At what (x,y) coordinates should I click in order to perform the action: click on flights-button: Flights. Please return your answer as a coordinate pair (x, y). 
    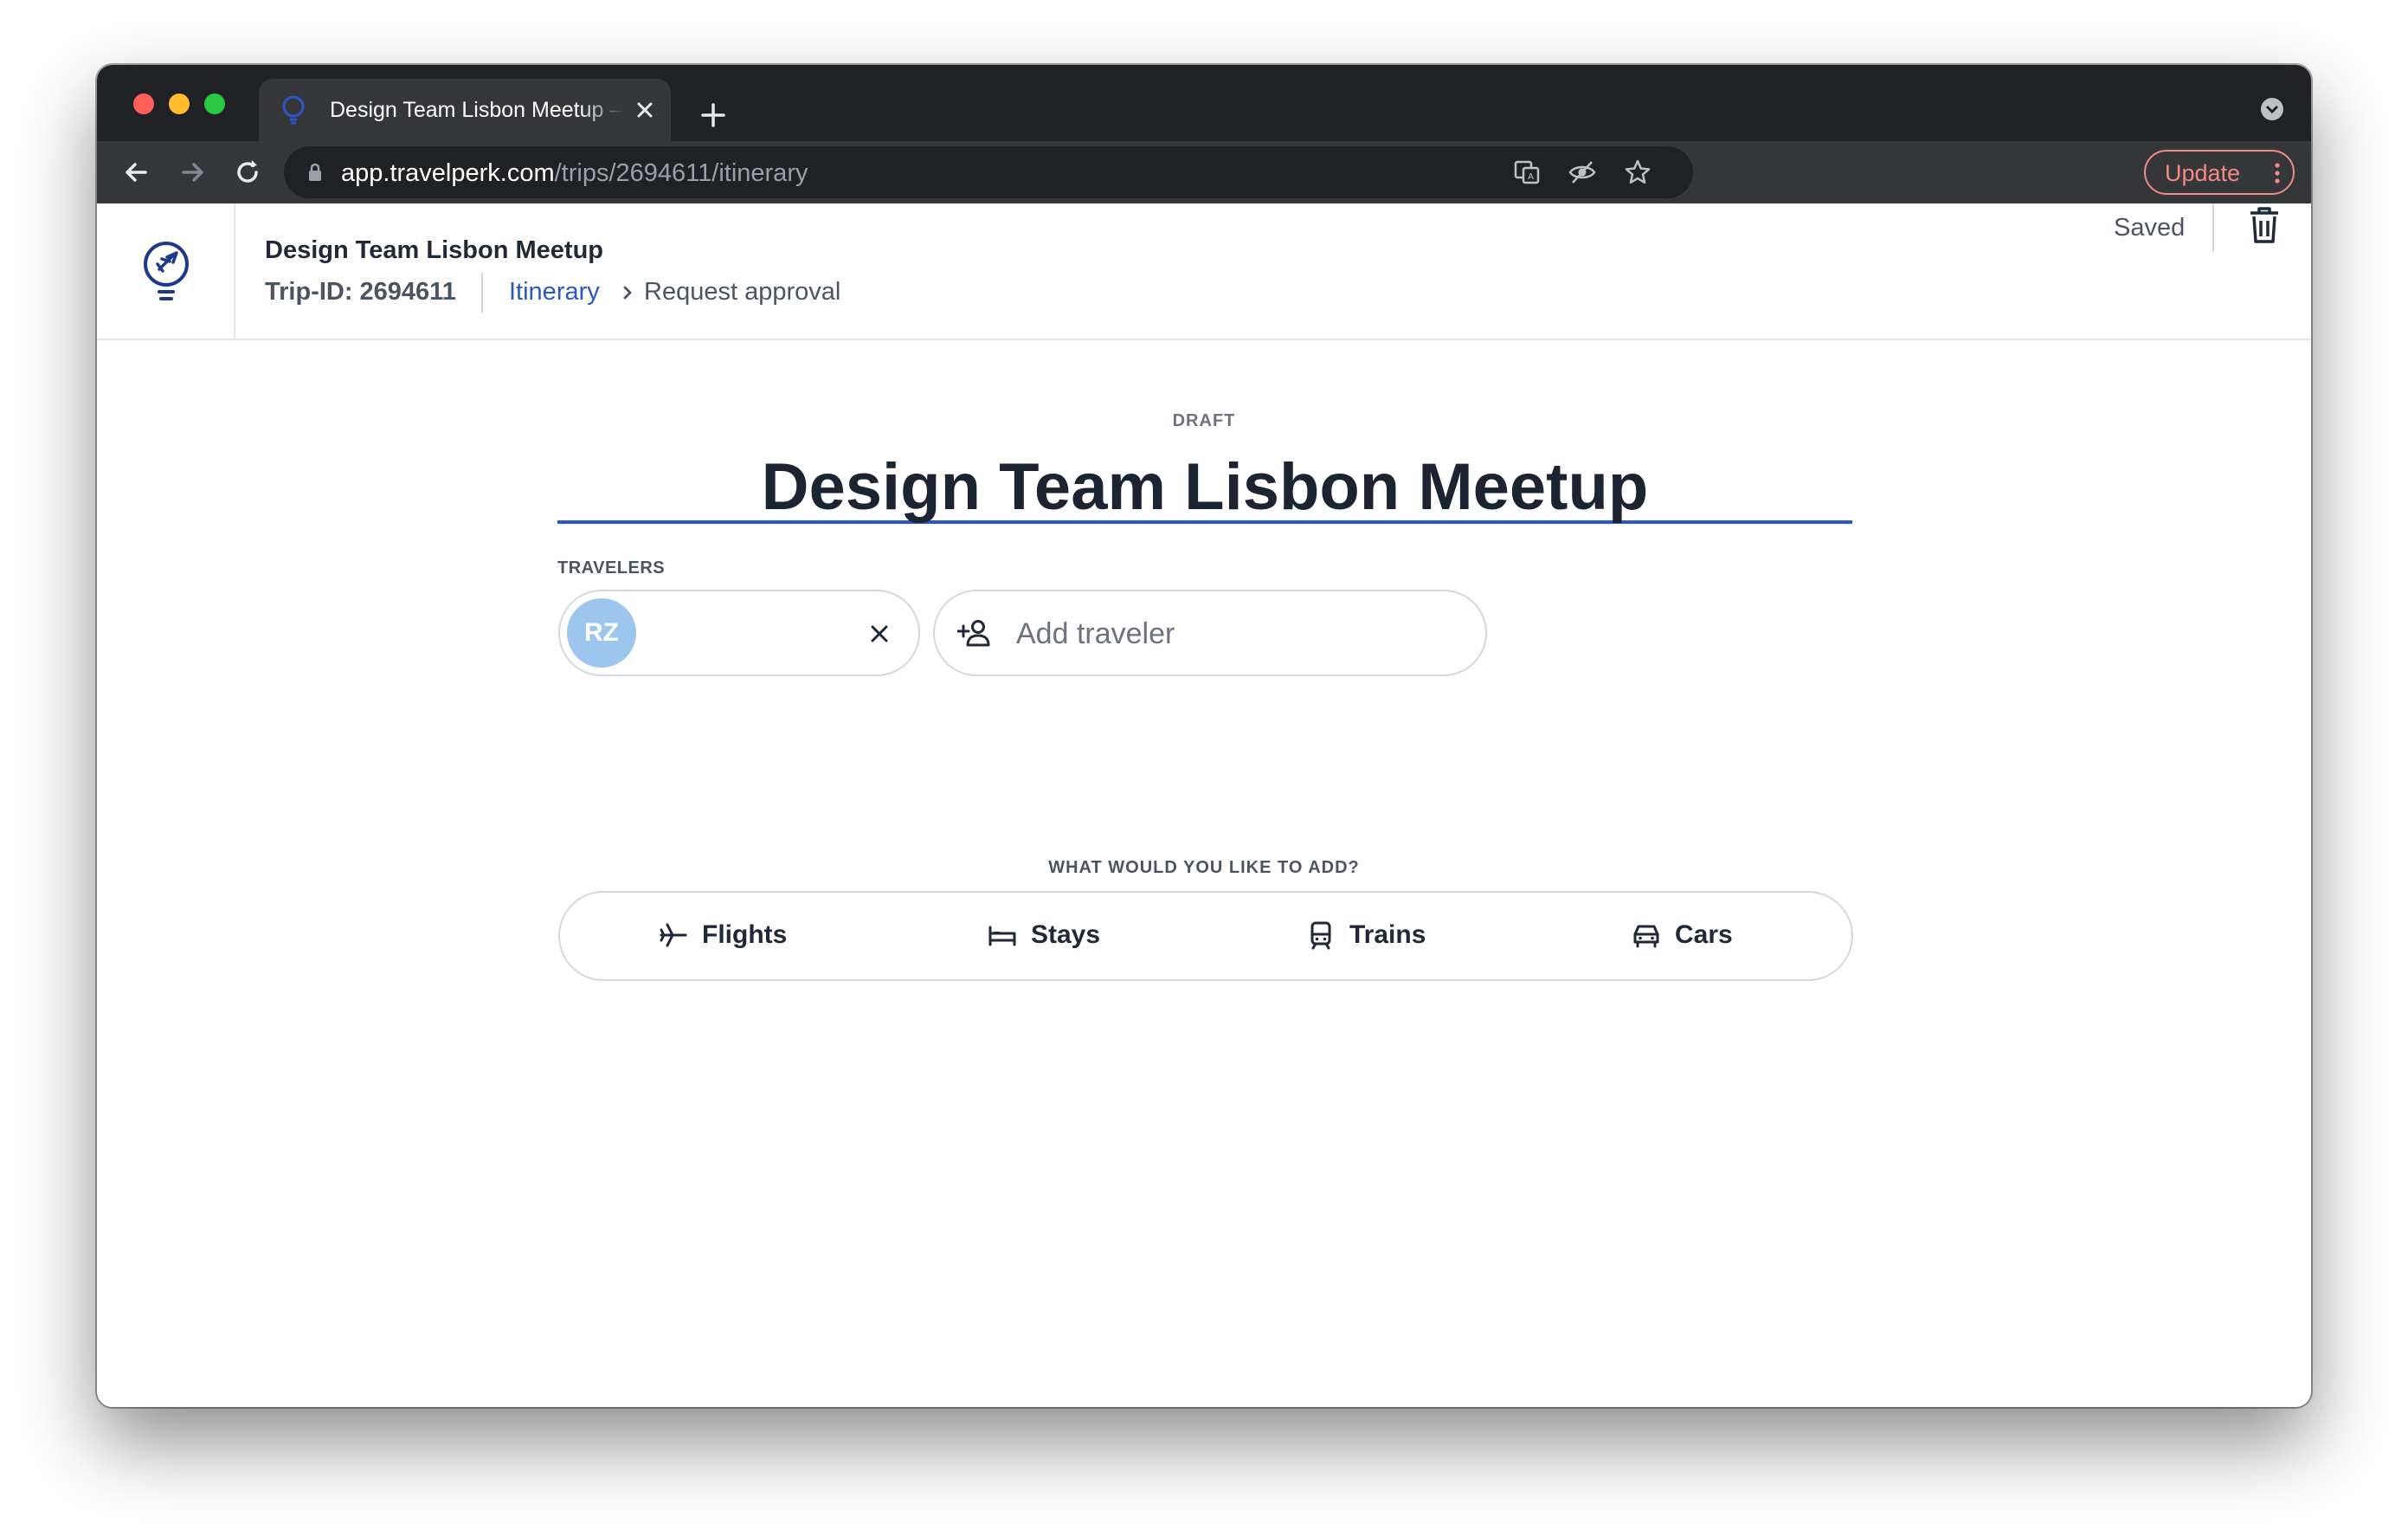
    Looking at the image, I should click on (728, 936).